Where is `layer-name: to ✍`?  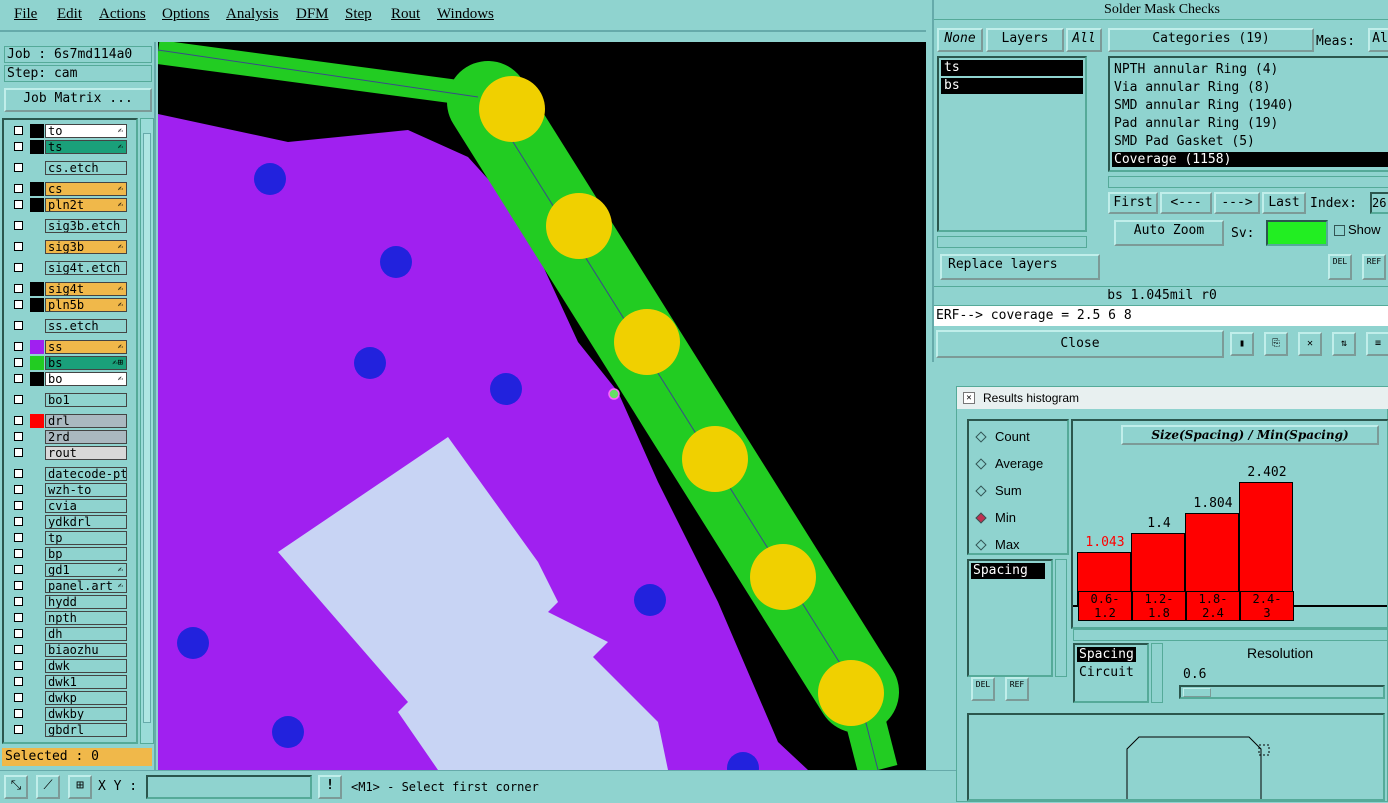
layer-name: to ✍ is located at coordinates (86, 131).